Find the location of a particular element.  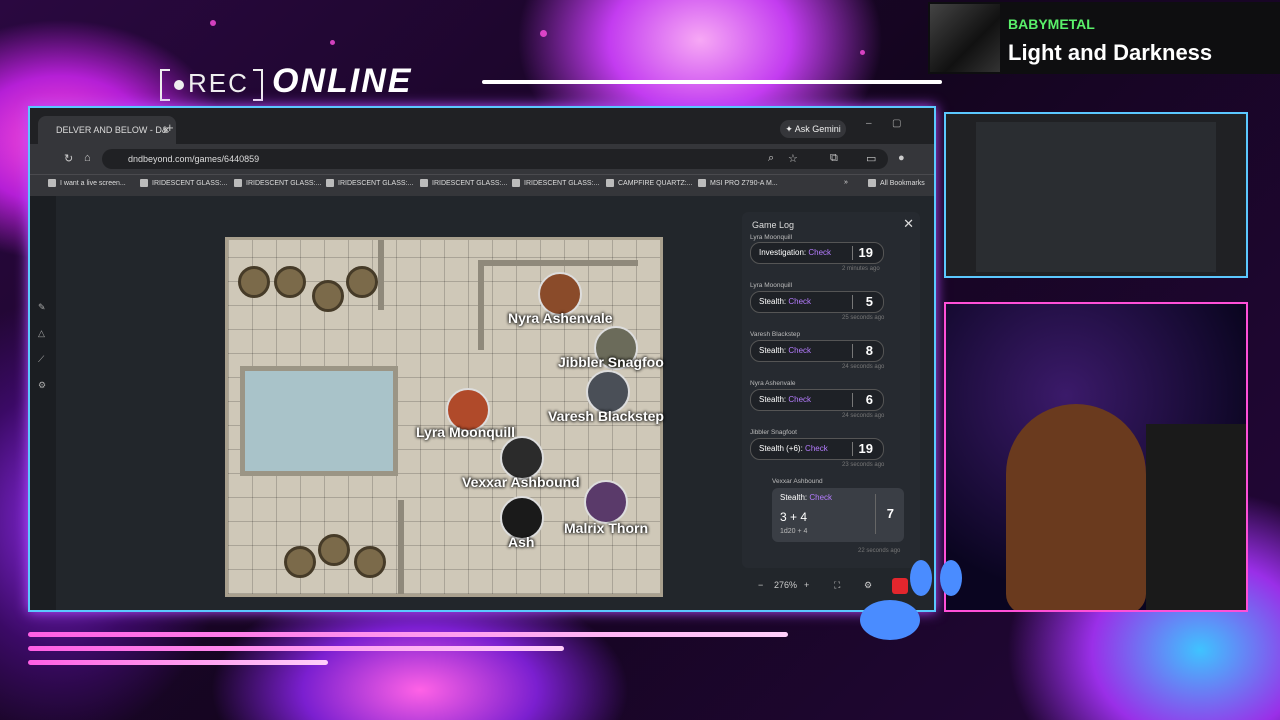

token-label: Nyra Ashenvale is located at coordinates (560, 318).